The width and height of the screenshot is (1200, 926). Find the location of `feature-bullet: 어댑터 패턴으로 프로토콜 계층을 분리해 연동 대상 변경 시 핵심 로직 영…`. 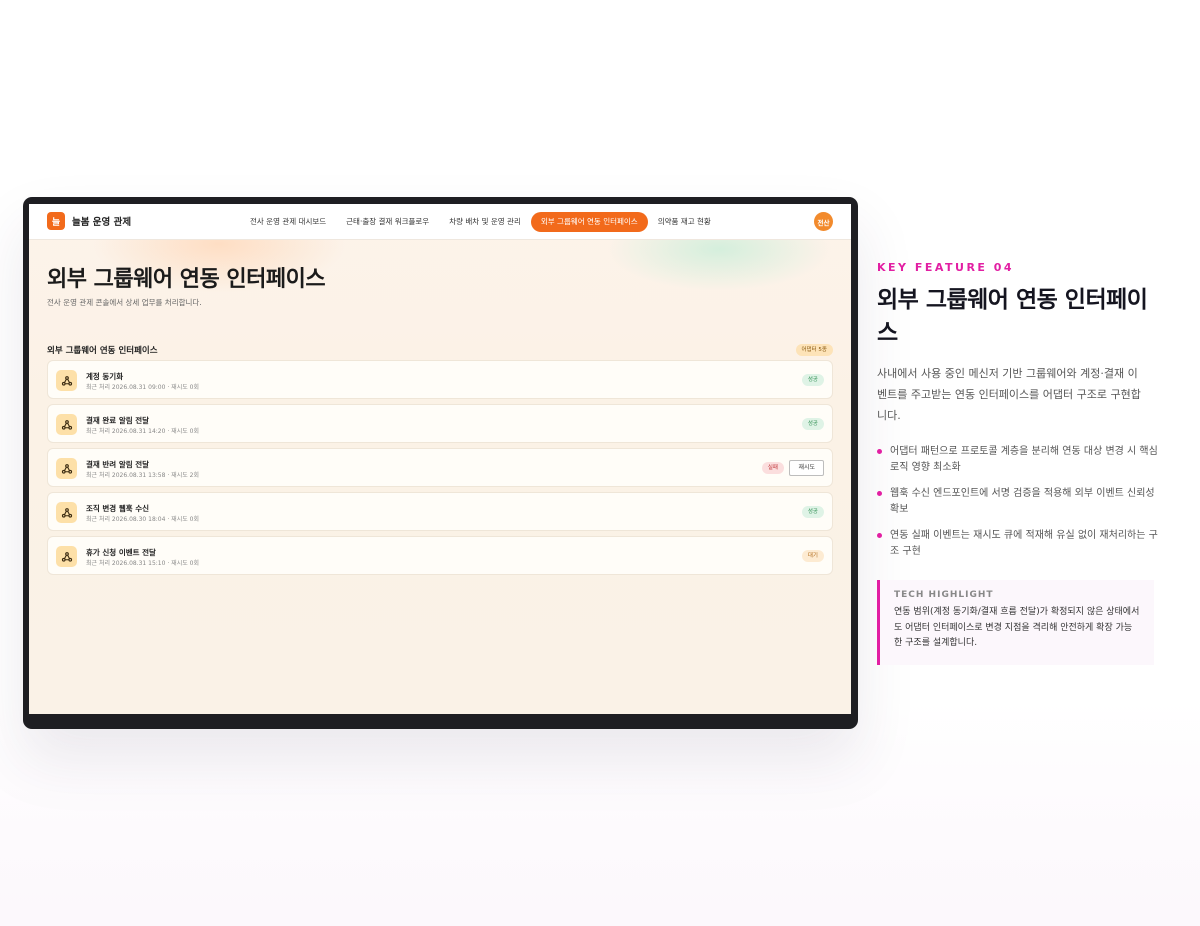

feature-bullet: 어댑터 패턴으로 프로토콜 계층을 분리해 연동 대상 변경 시 핵심 로직 영… is located at coordinates (1019, 460).